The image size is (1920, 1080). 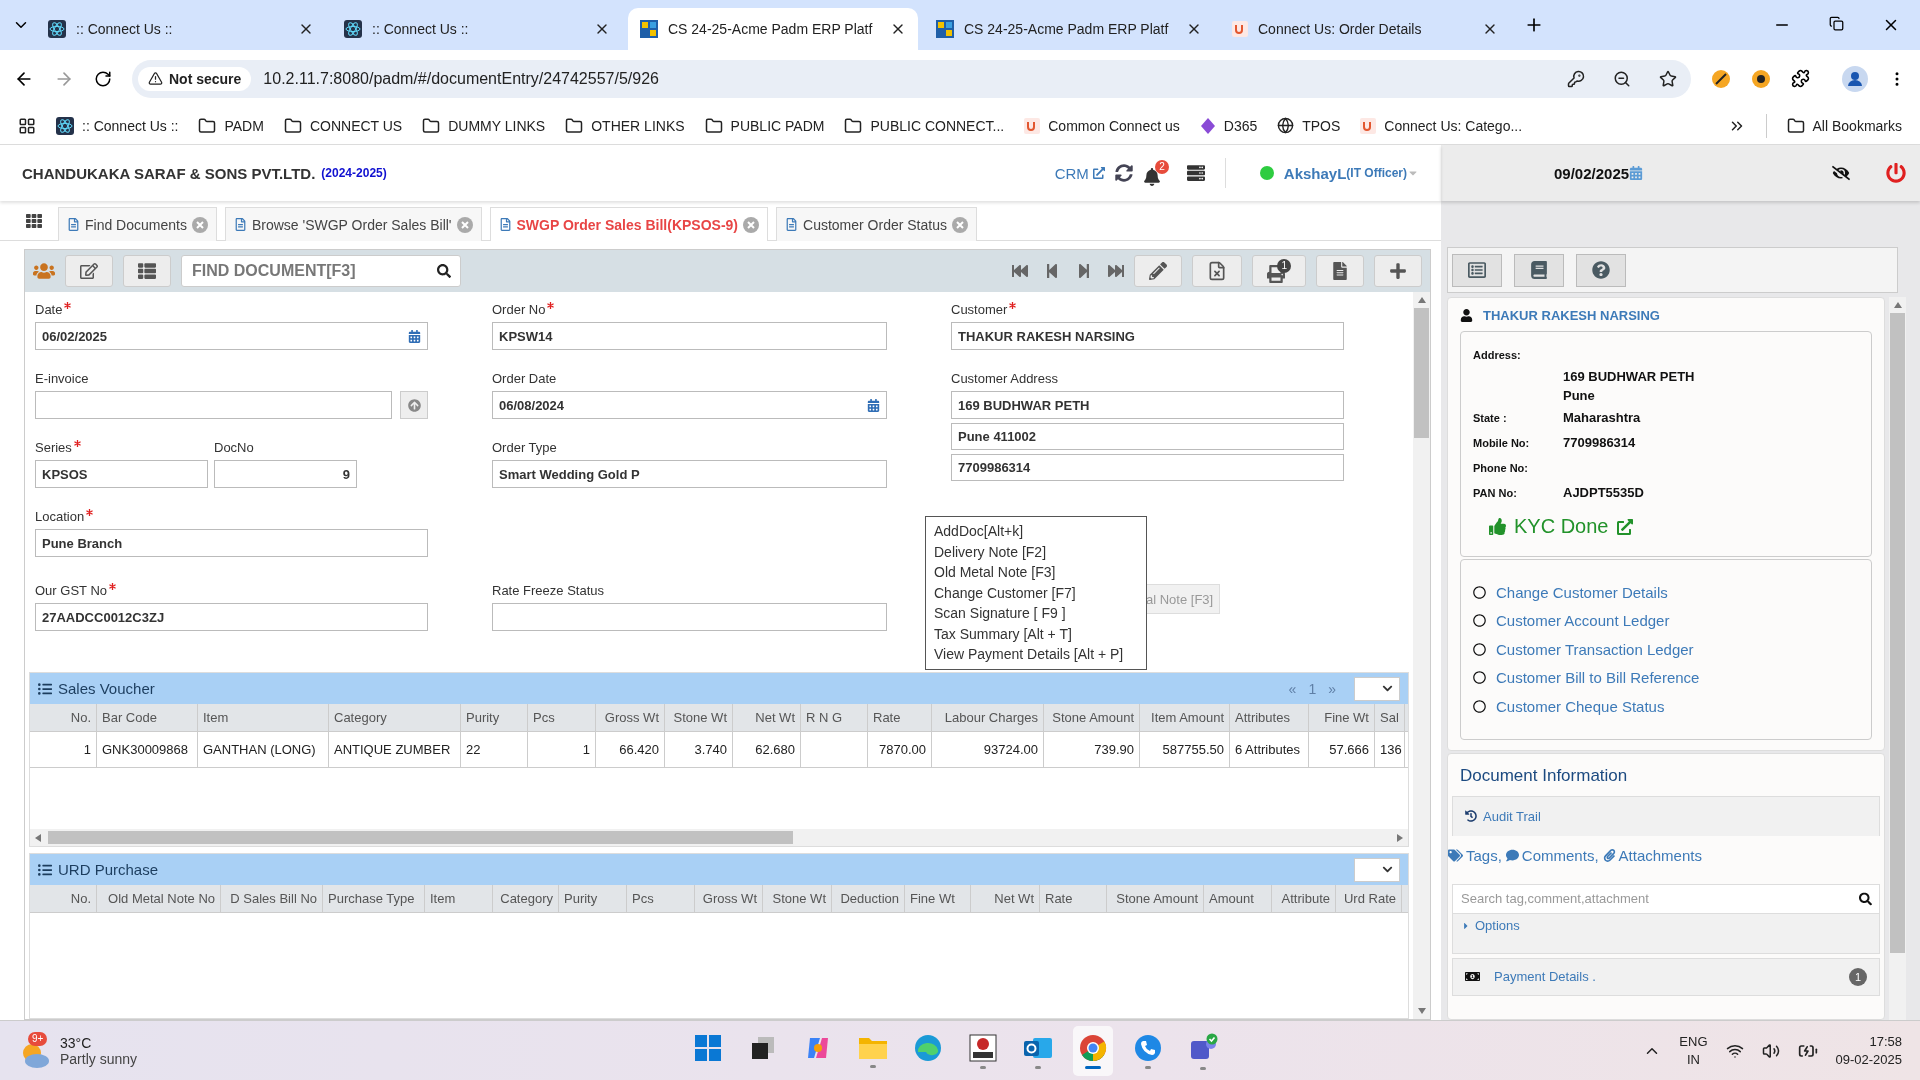 What do you see at coordinates (353, 224) in the screenshot?
I see `document-tab: Browse 'SWGP Order Sales Bill'` at bounding box center [353, 224].